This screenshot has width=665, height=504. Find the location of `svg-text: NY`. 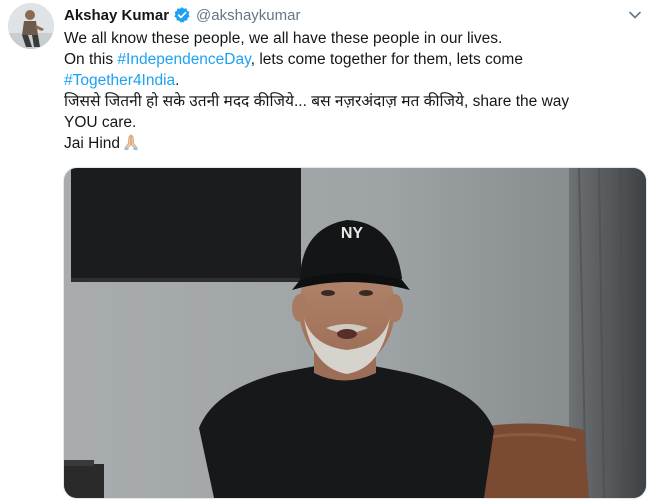

svg-text: NY is located at coordinates (352, 233).